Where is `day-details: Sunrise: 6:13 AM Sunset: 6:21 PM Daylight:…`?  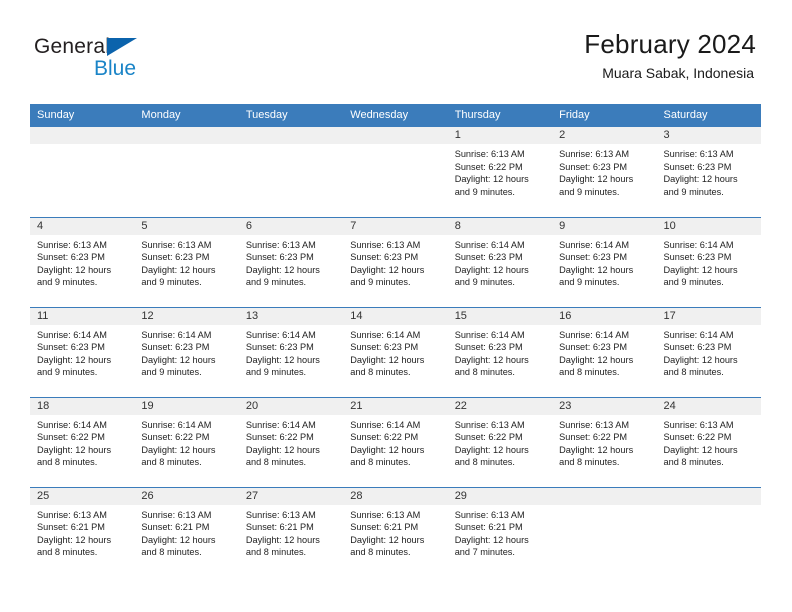
day-details: Sunrise: 6:13 AM Sunset: 6:21 PM Daylight:… is located at coordinates (291, 532).